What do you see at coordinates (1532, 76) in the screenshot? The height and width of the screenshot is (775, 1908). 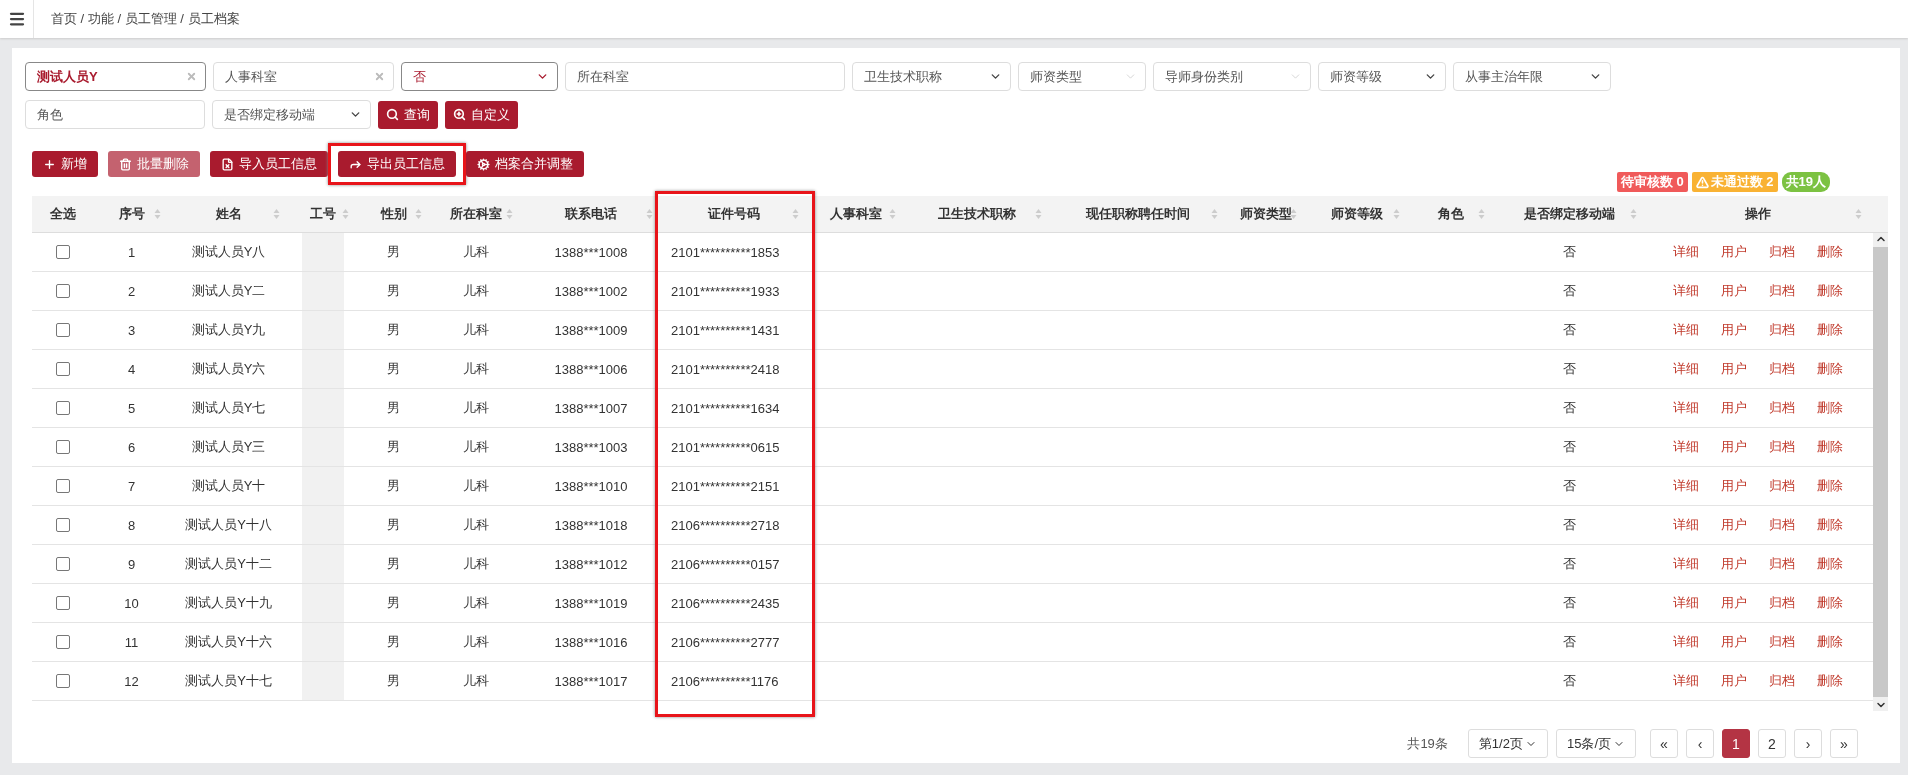 I see `select-field: 从事主治年限` at bounding box center [1532, 76].